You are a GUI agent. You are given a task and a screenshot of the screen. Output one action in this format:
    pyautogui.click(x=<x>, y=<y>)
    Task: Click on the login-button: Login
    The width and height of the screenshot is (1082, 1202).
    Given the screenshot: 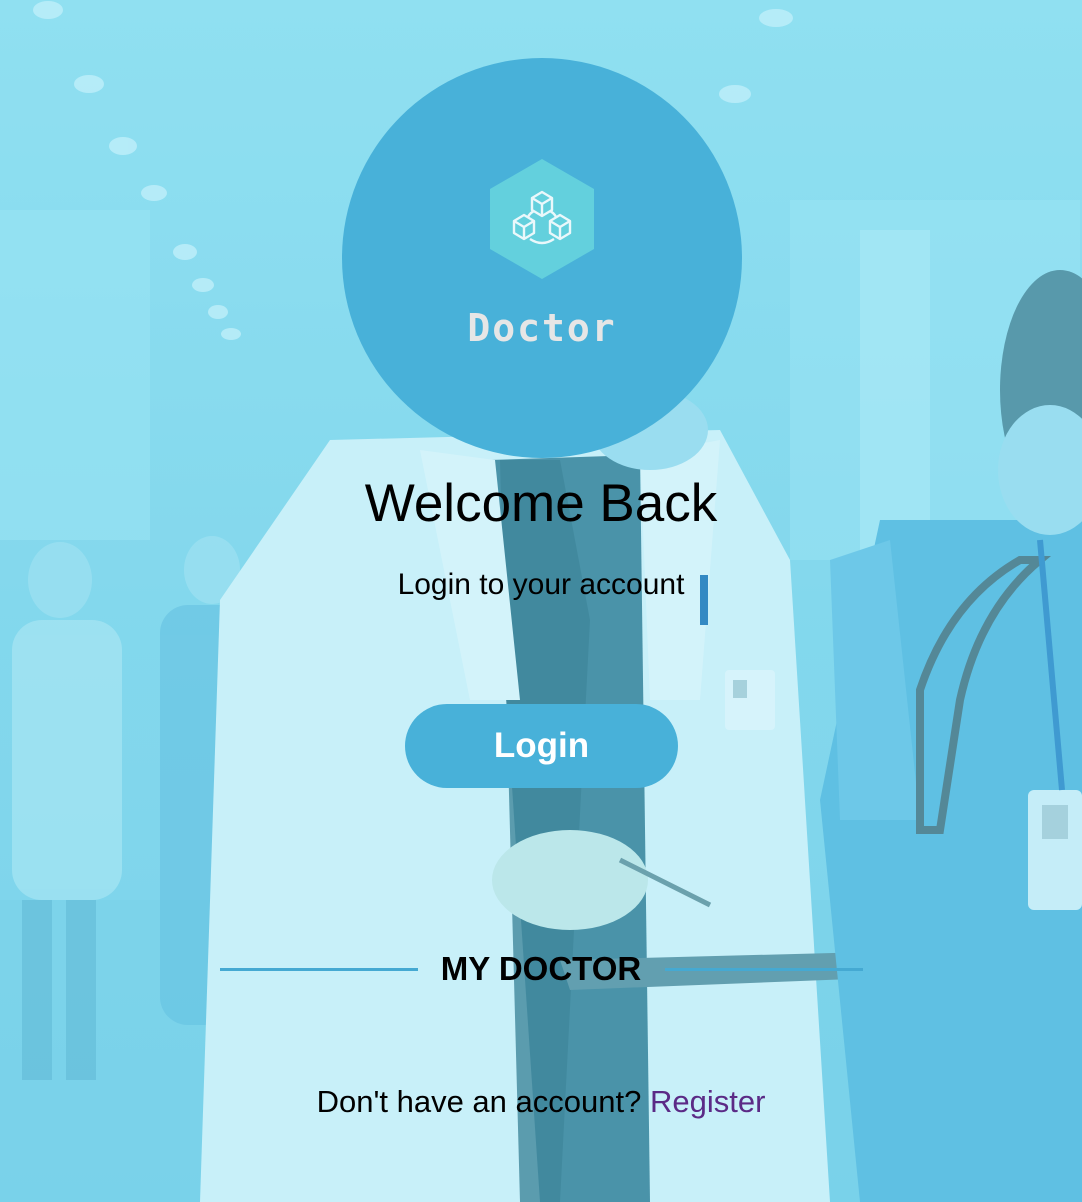 What is the action you would take?
    pyautogui.click(x=541, y=746)
    